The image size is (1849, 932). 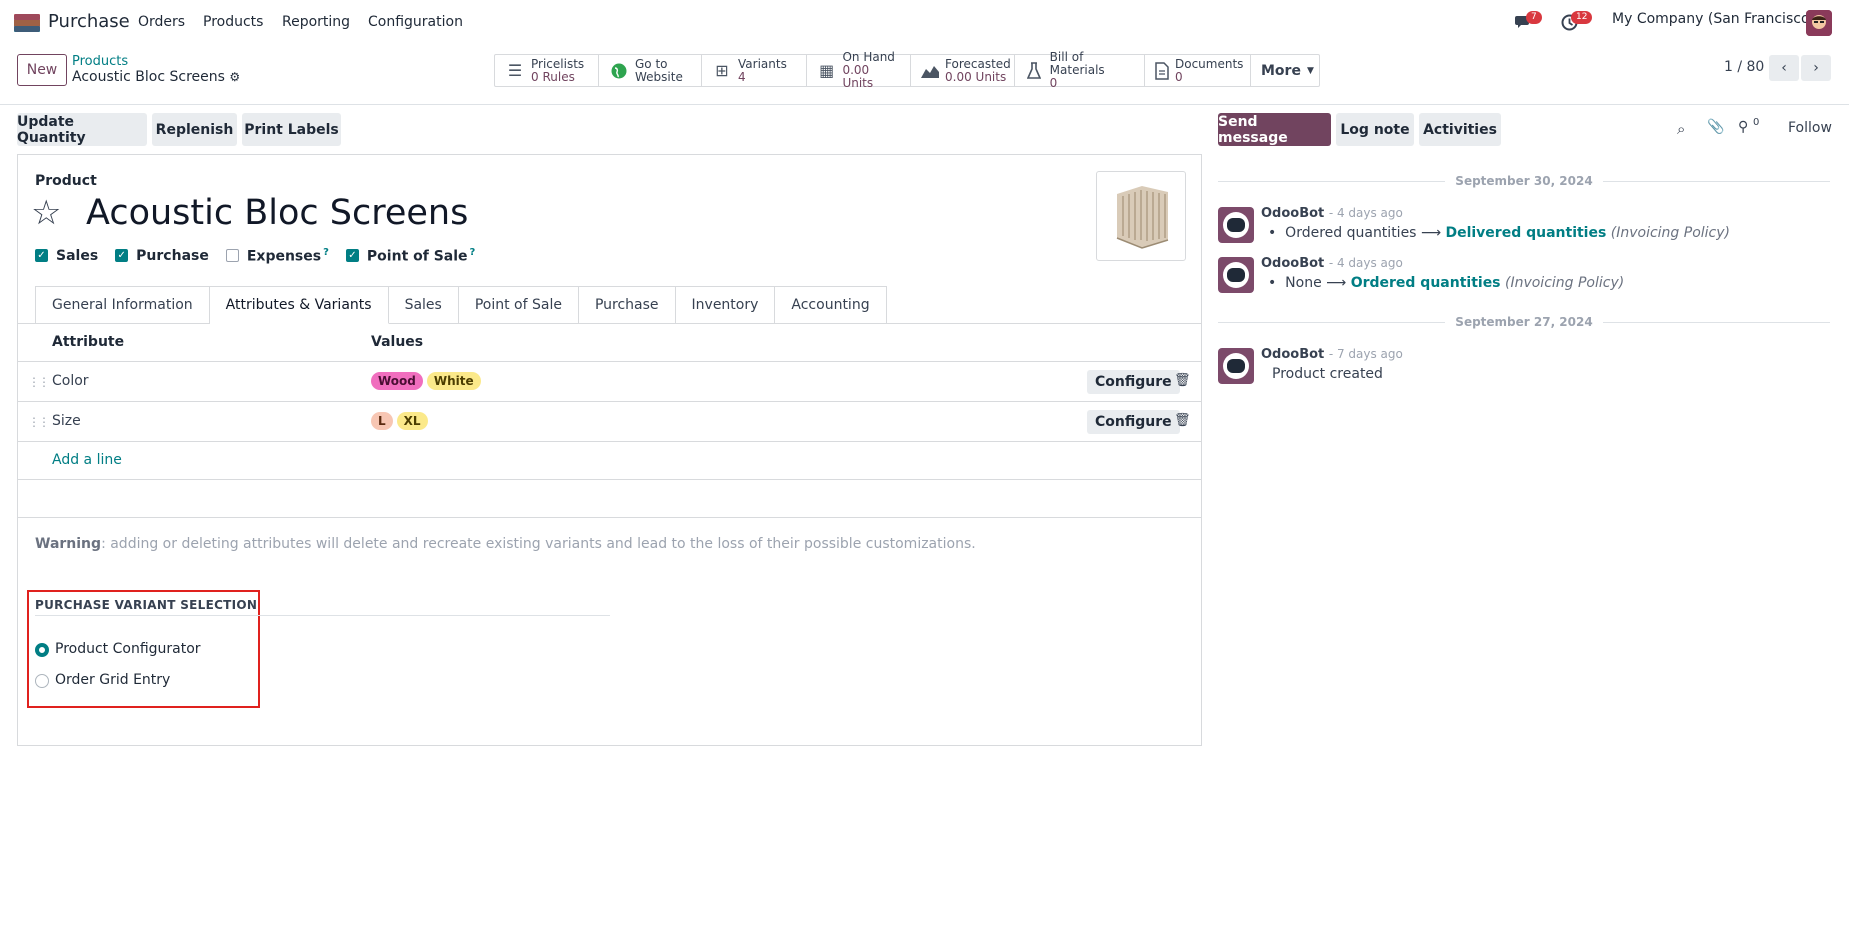 I want to click on table-row: ⋮⋮ Size L XL Configure 🗑, so click(x=609, y=422).